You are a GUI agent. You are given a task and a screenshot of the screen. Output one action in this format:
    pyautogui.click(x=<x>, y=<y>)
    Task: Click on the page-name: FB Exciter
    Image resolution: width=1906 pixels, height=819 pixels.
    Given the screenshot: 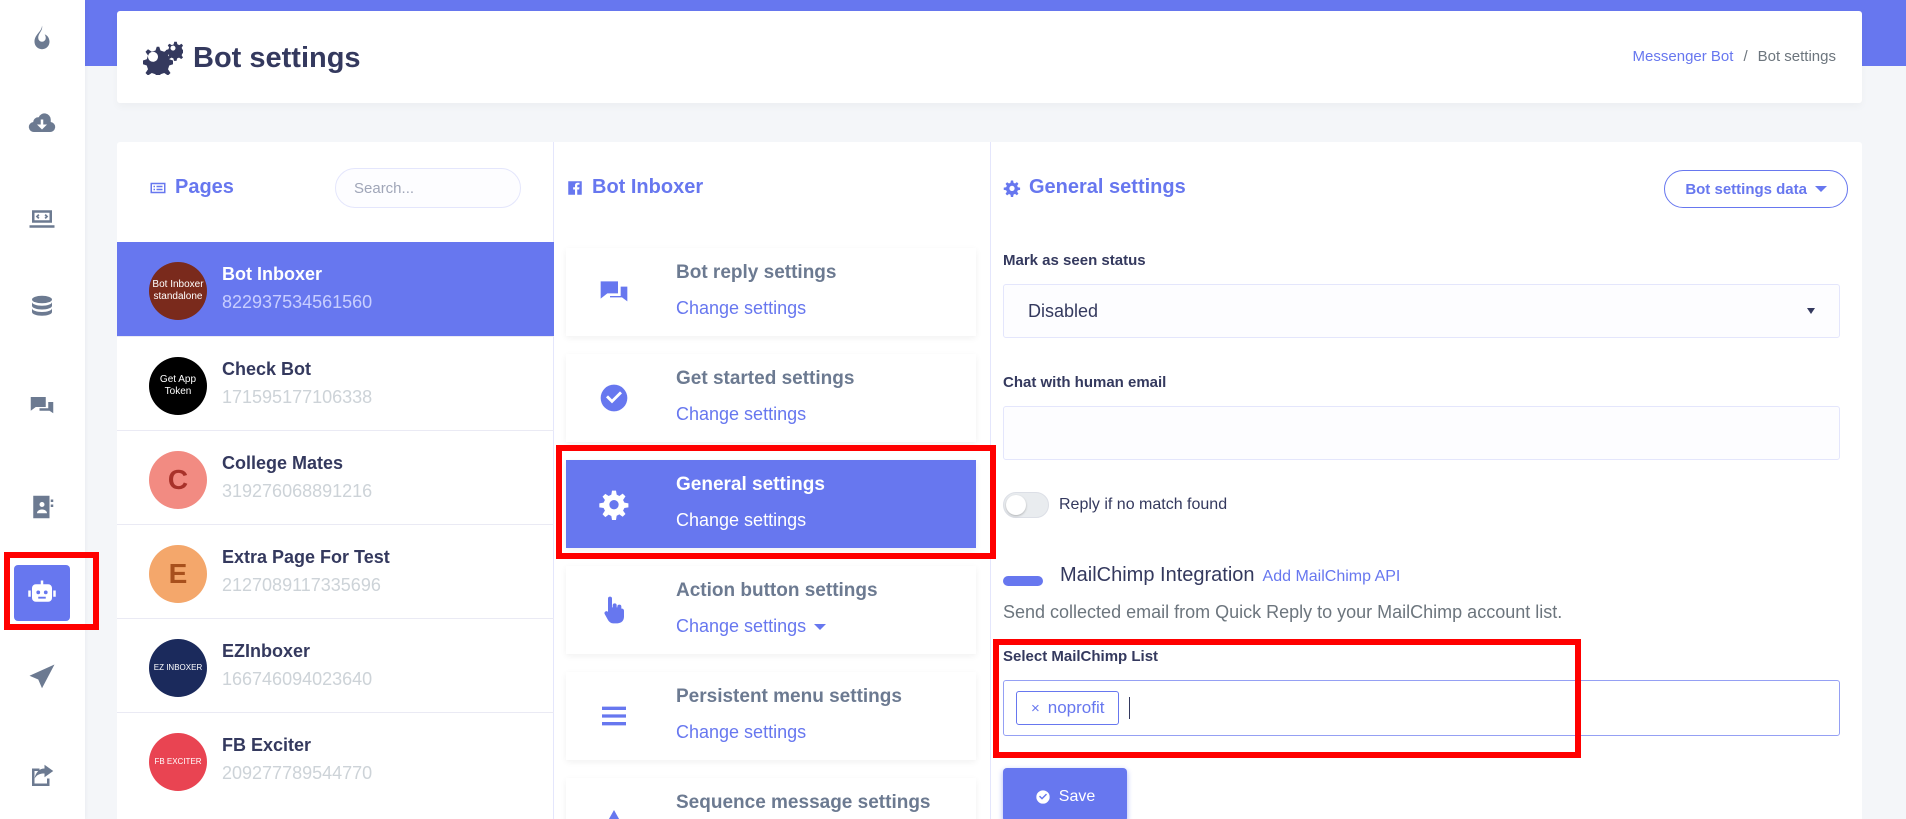 What is the action you would take?
    pyautogui.click(x=267, y=745)
    